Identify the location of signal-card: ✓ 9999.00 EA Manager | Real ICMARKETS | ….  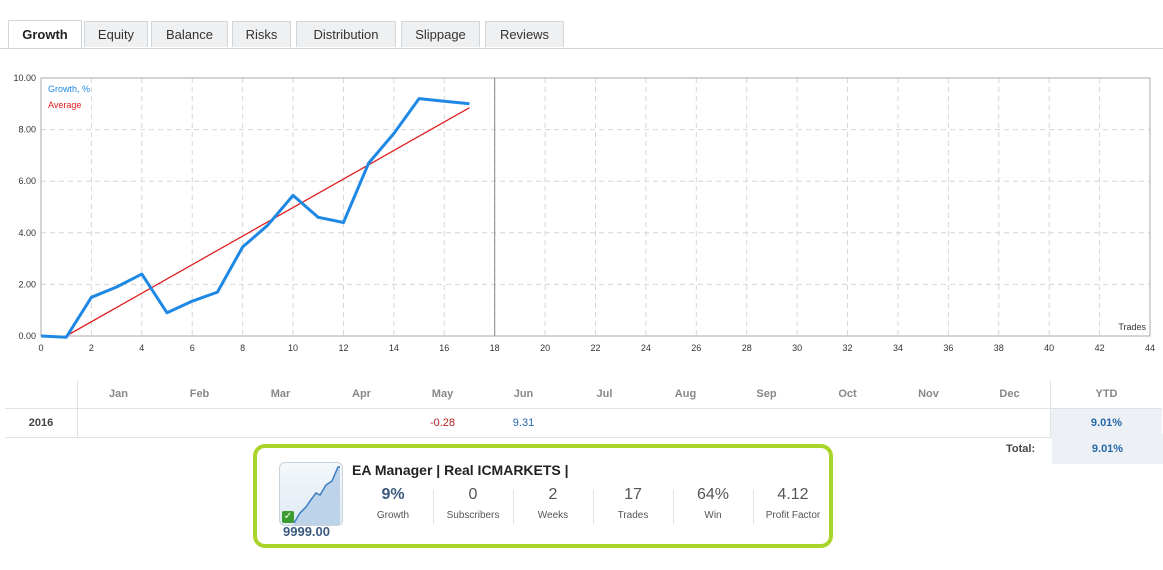
(543, 496).